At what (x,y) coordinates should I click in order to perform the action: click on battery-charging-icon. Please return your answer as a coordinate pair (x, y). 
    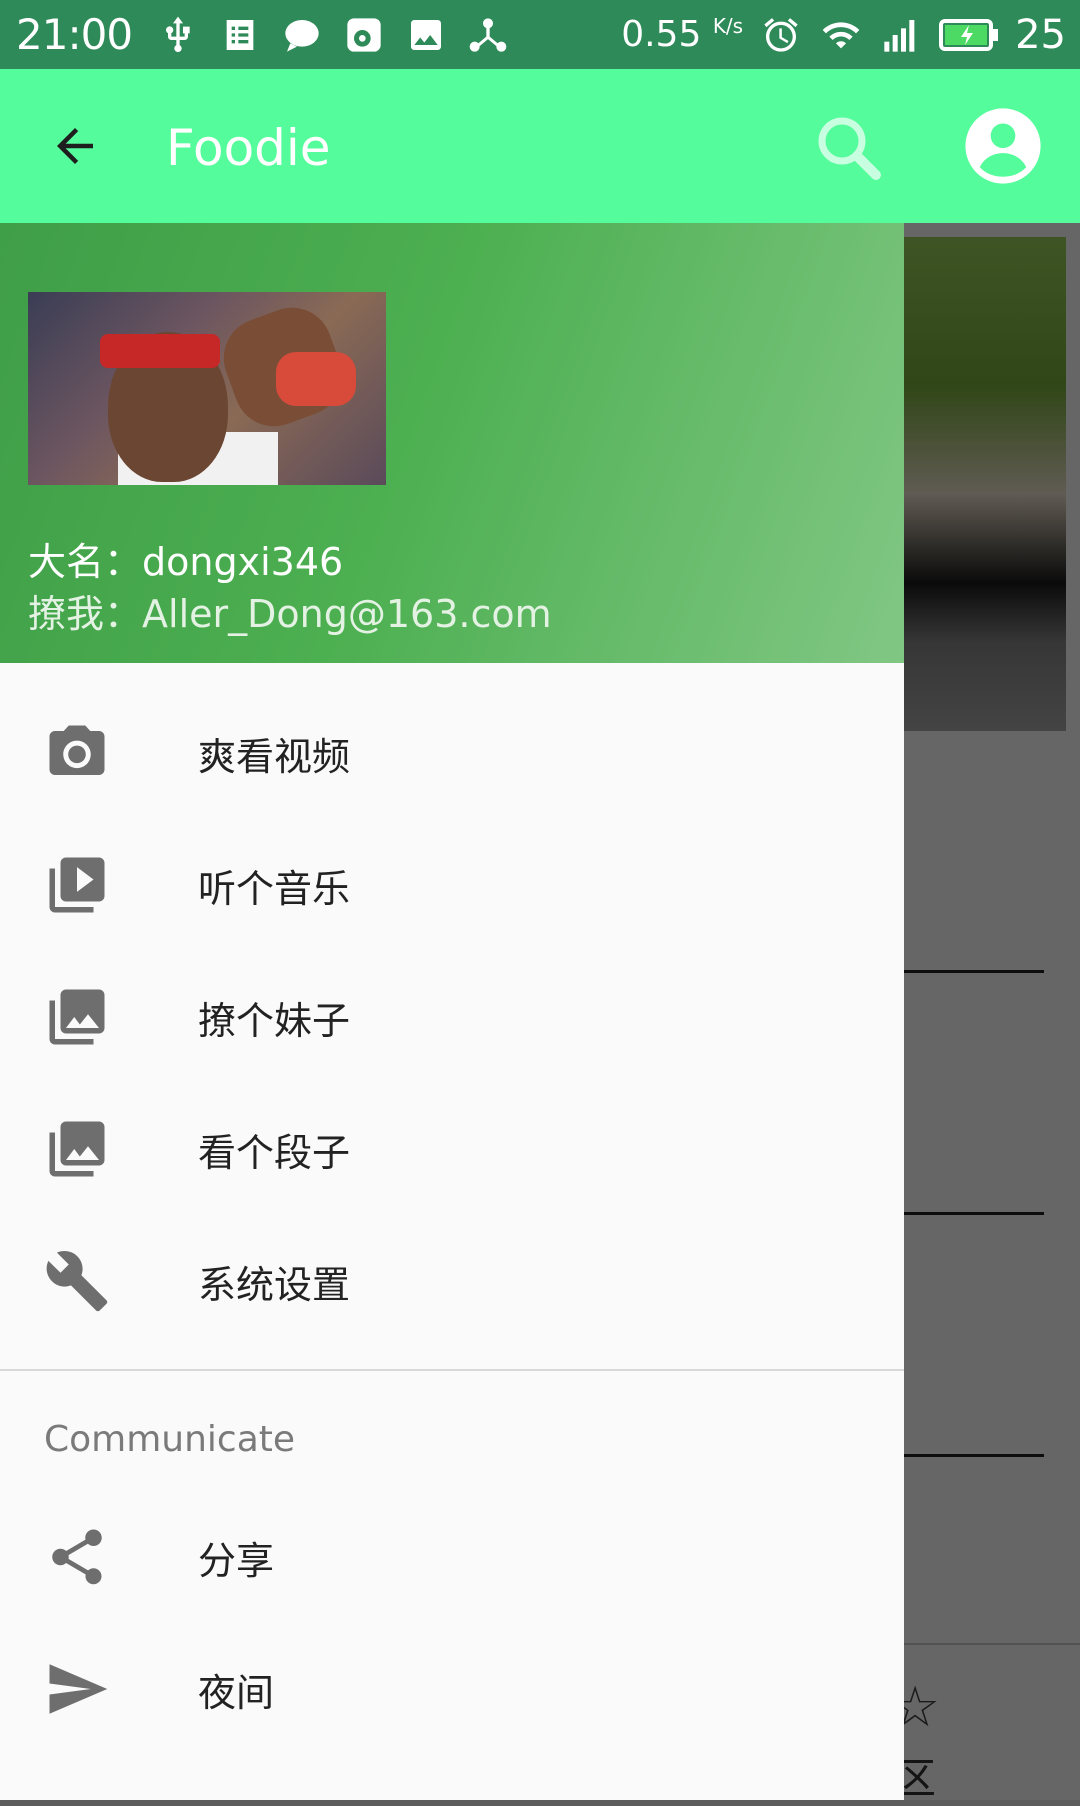
    Looking at the image, I should click on (969, 35).